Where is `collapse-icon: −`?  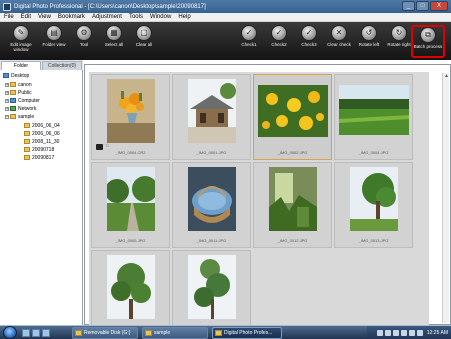 collapse-icon: − is located at coordinates (7, 117).